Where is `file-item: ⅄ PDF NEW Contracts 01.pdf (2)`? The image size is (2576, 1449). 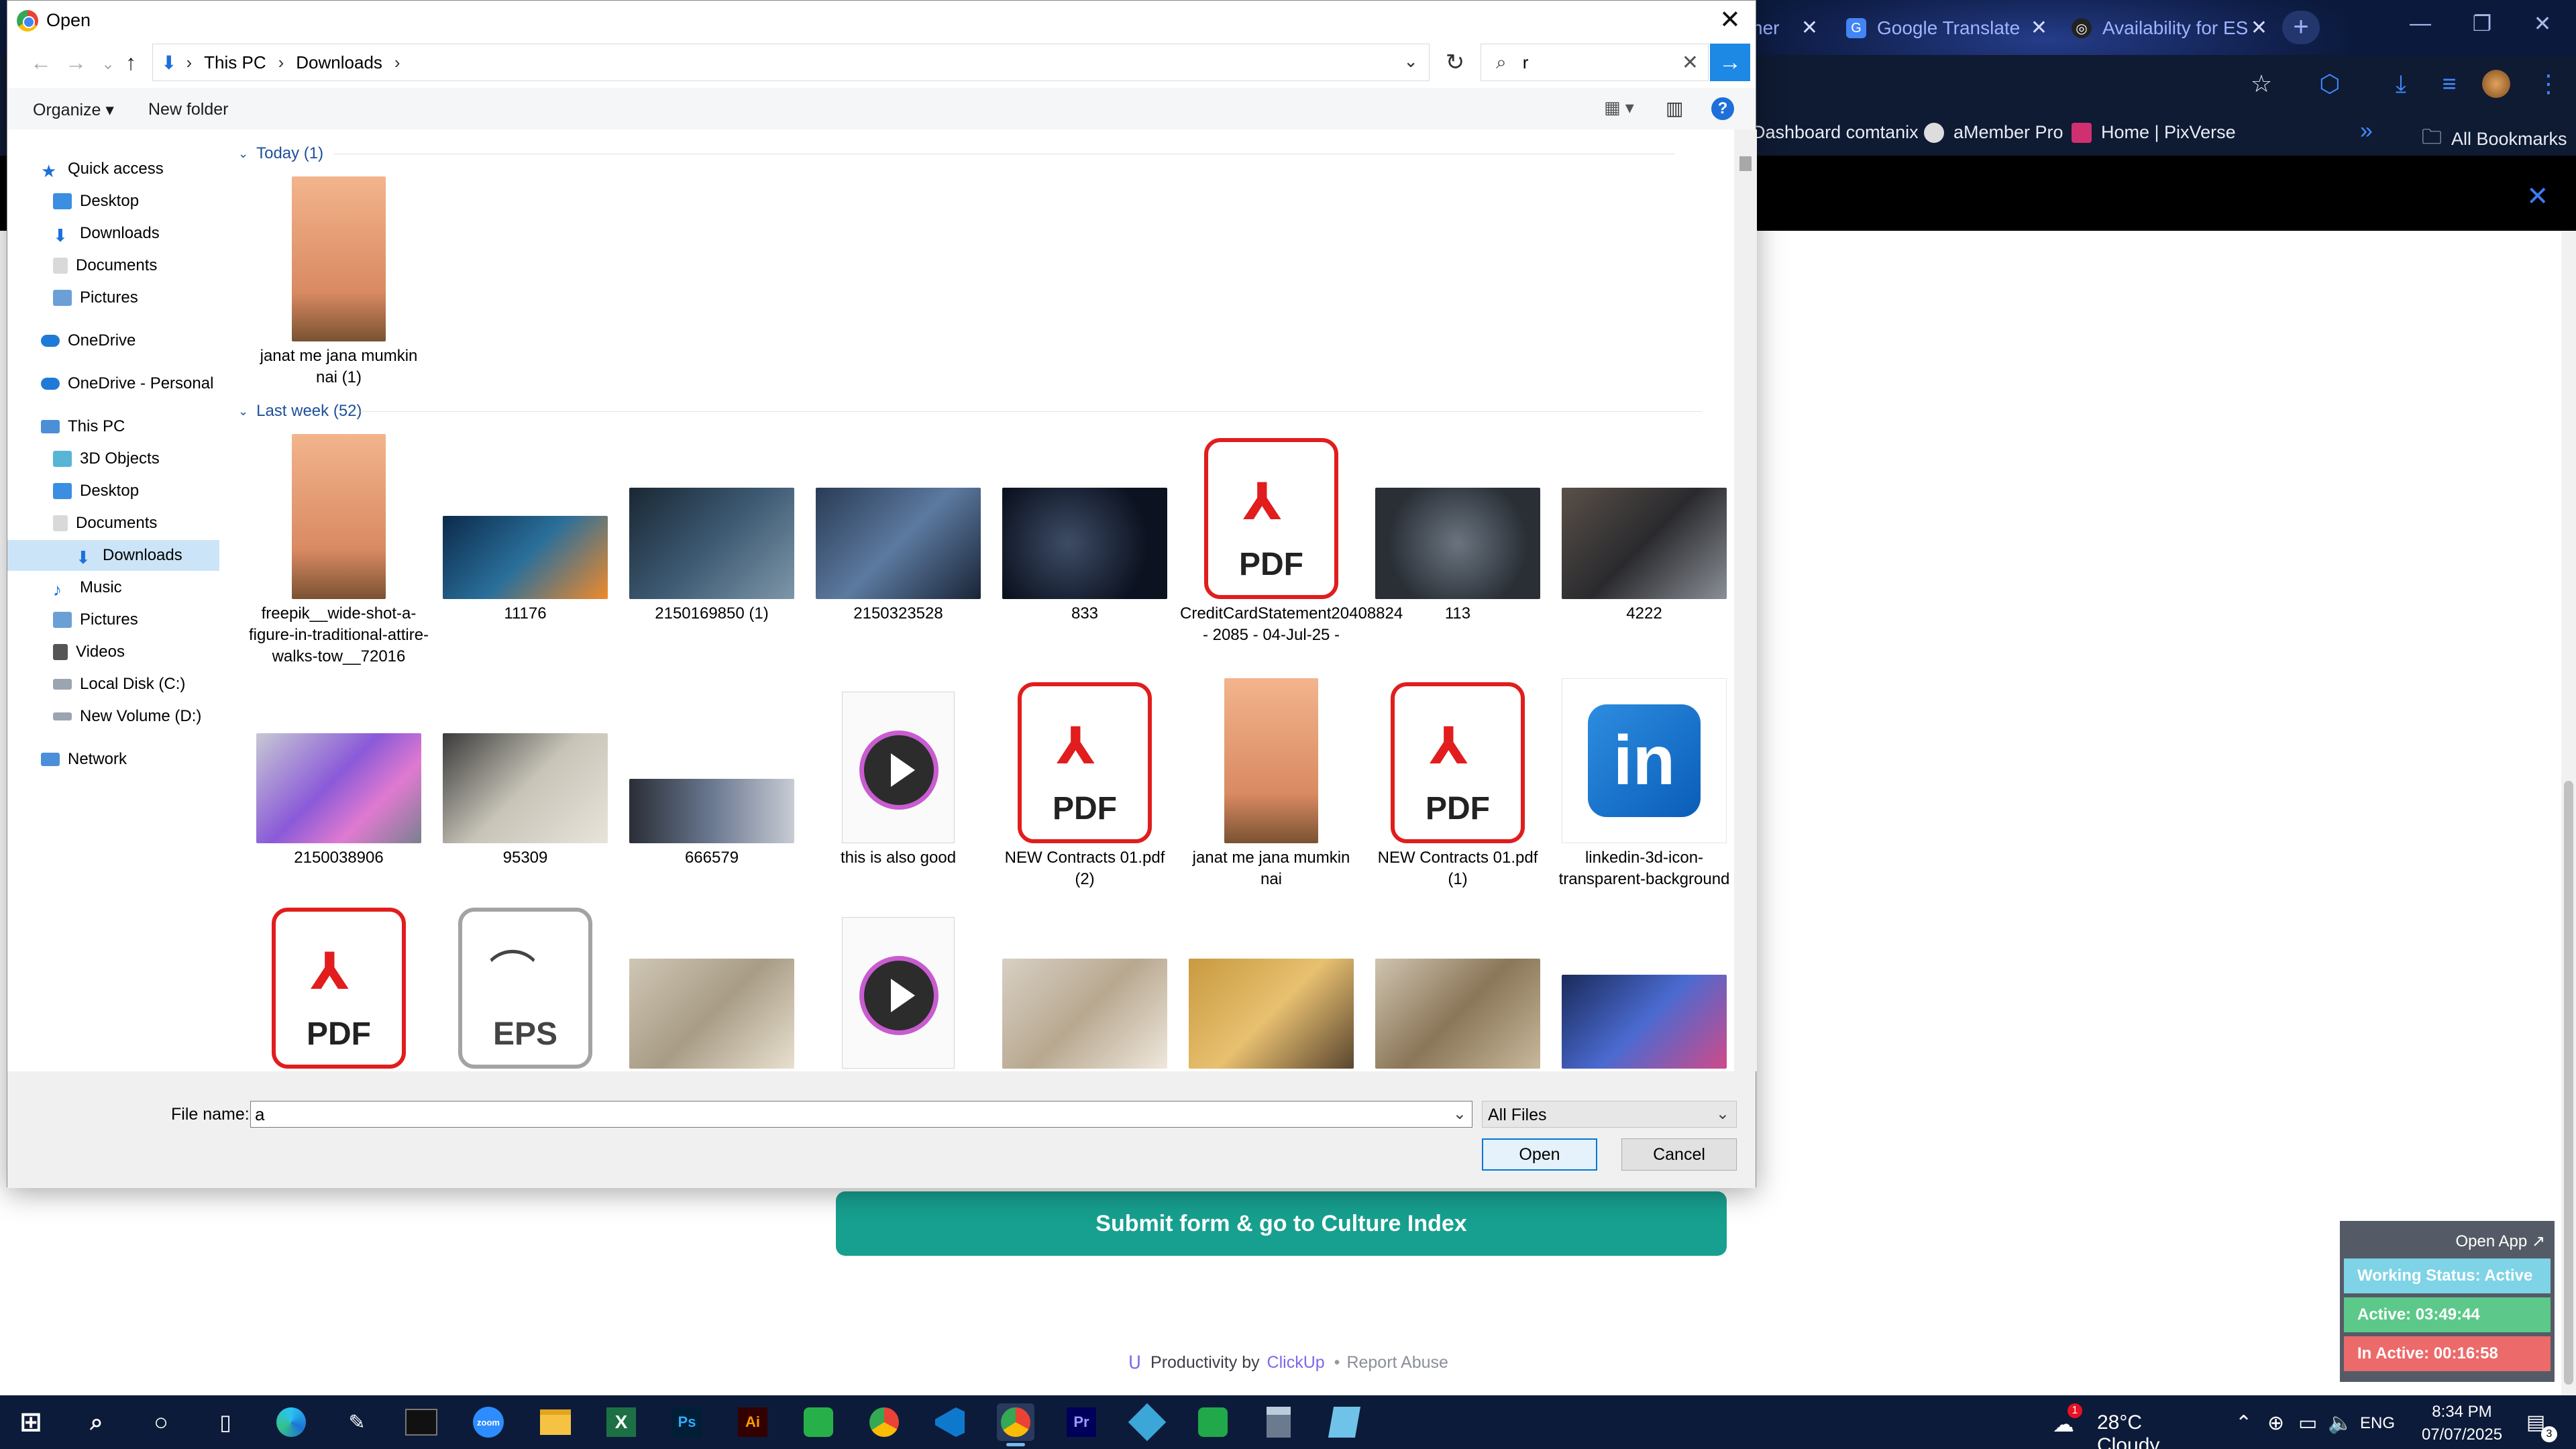
file-item: ⅄ PDF NEW Contracts 01.pdf (2) is located at coordinates (1085, 792).